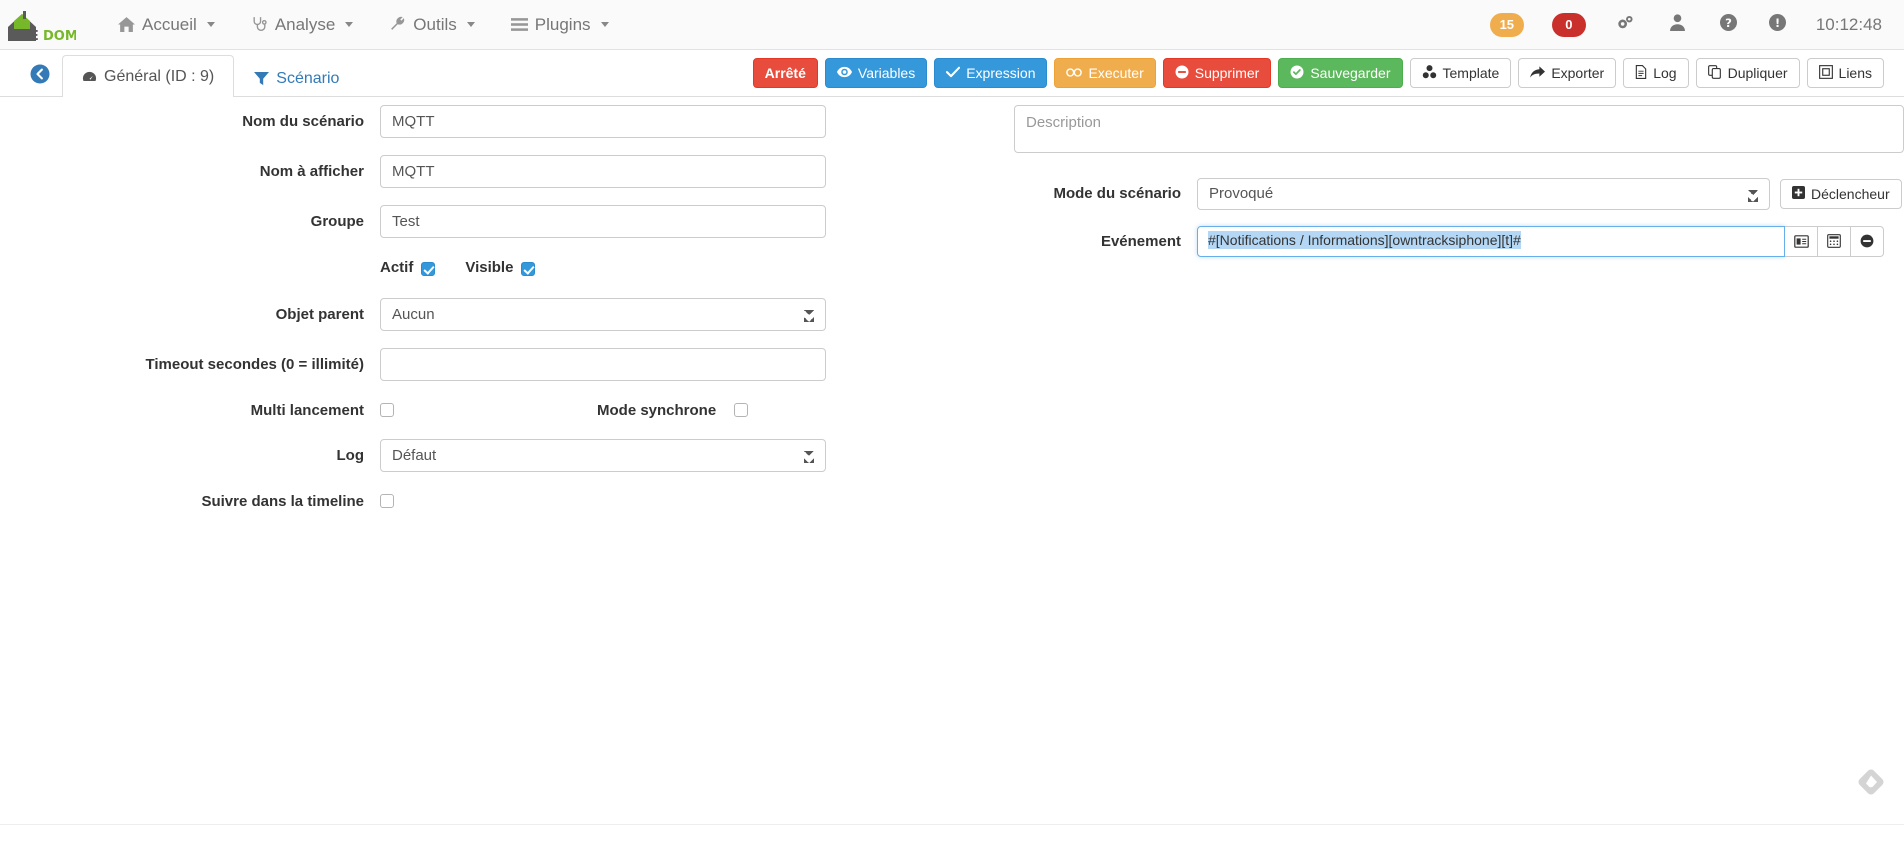 The width and height of the screenshot is (1904, 852). Describe the element at coordinates (435, 24) in the screenshot. I see `nav-label-outils: Outils` at that location.